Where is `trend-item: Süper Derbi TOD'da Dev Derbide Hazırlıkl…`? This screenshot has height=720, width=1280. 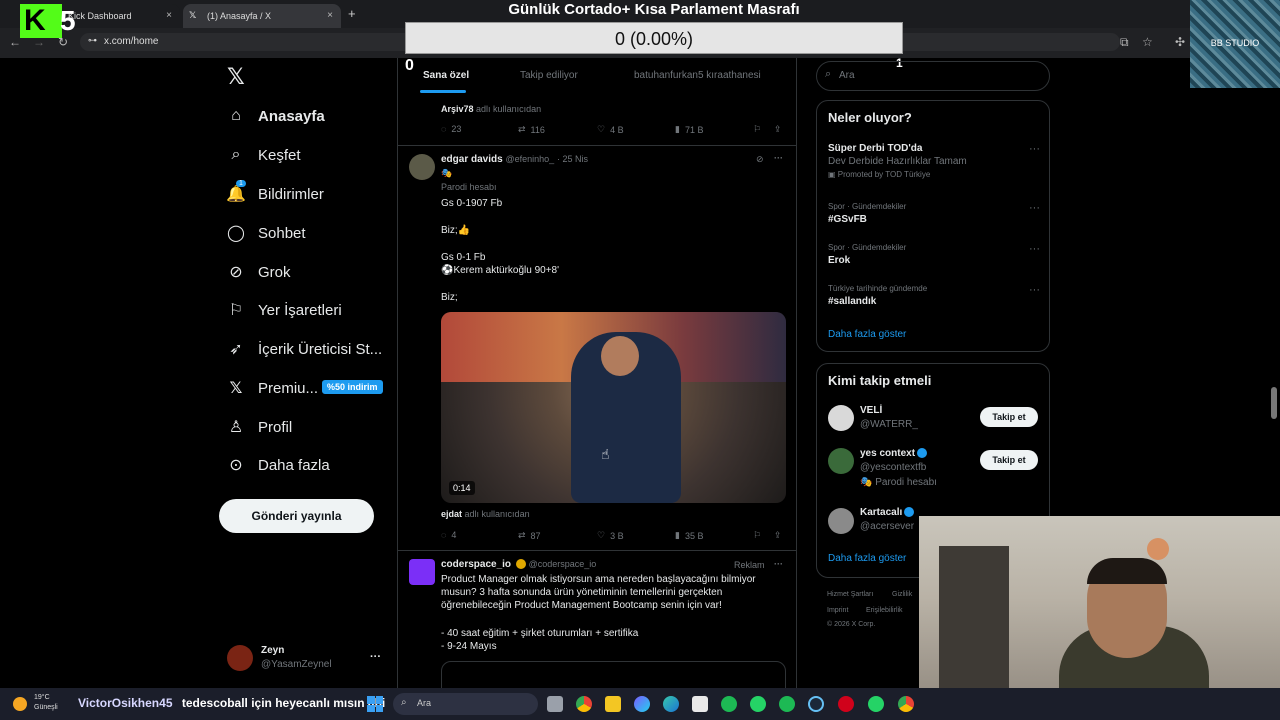
trend-item: Süper Derbi TOD'da Dev Derbide Hazırlıkl… is located at coordinates (934, 161).